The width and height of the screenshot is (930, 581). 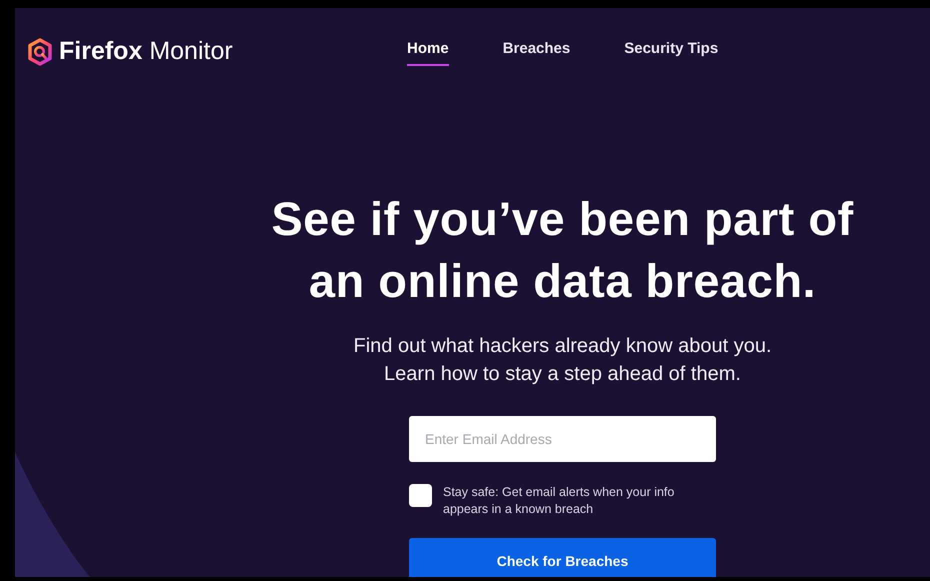 What do you see at coordinates (146, 52) in the screenshot?
I see `brand-name: Firefox Monitor` at bounding box center [146, 52].